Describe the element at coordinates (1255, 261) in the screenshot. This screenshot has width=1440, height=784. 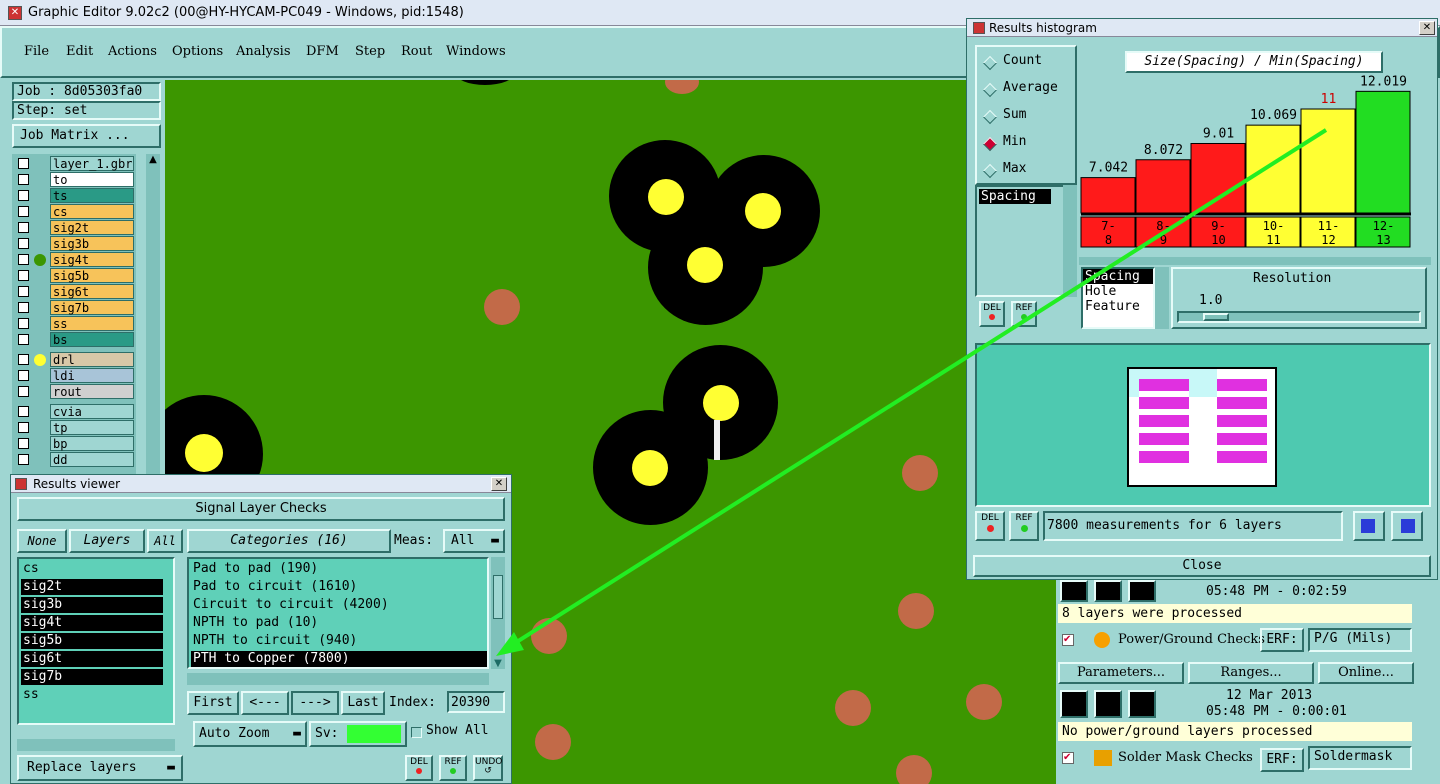
I see `chart-hscroll` at that location.